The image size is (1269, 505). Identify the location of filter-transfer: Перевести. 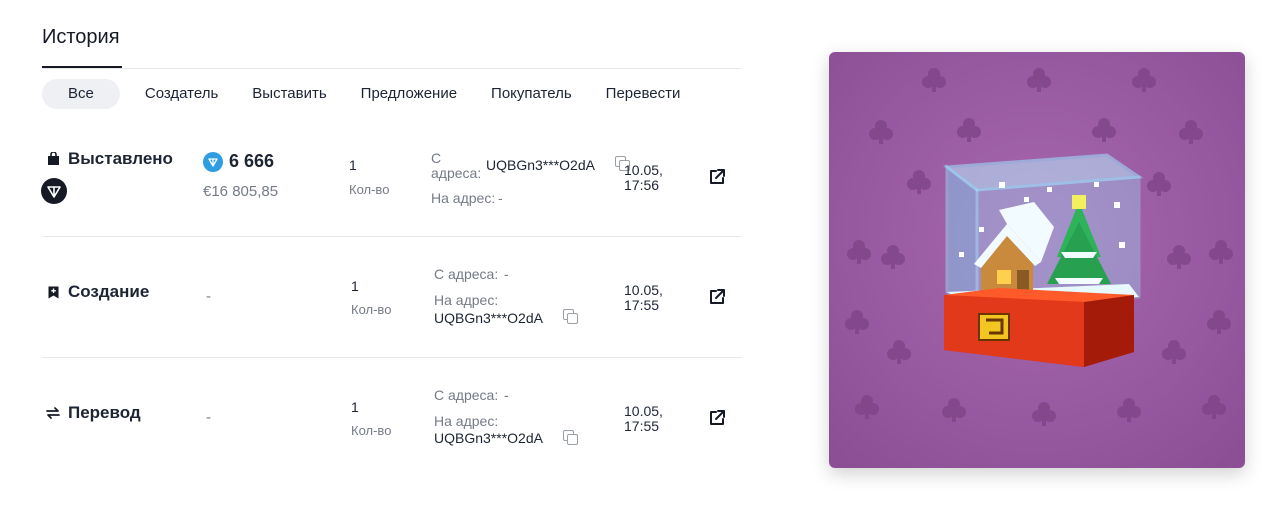
(643, 94).